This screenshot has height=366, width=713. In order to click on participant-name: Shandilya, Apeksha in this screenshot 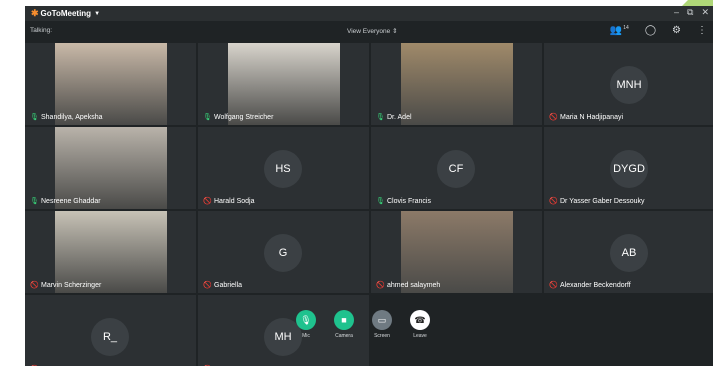, I will do `click(72, 117)`.